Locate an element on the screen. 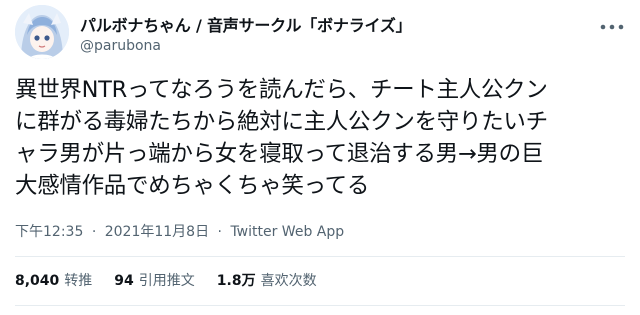  tweet-source: Twitter Web App is located at coordinates (287, 232).